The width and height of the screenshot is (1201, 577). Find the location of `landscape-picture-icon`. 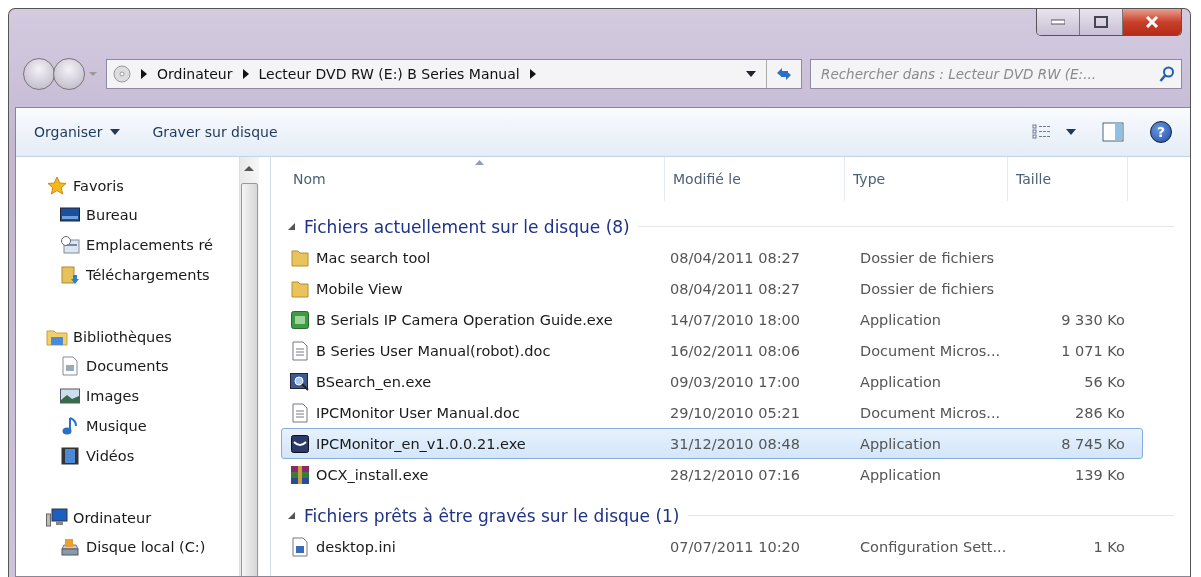

landscape-picture-icon is located at coordinates (70, 396).